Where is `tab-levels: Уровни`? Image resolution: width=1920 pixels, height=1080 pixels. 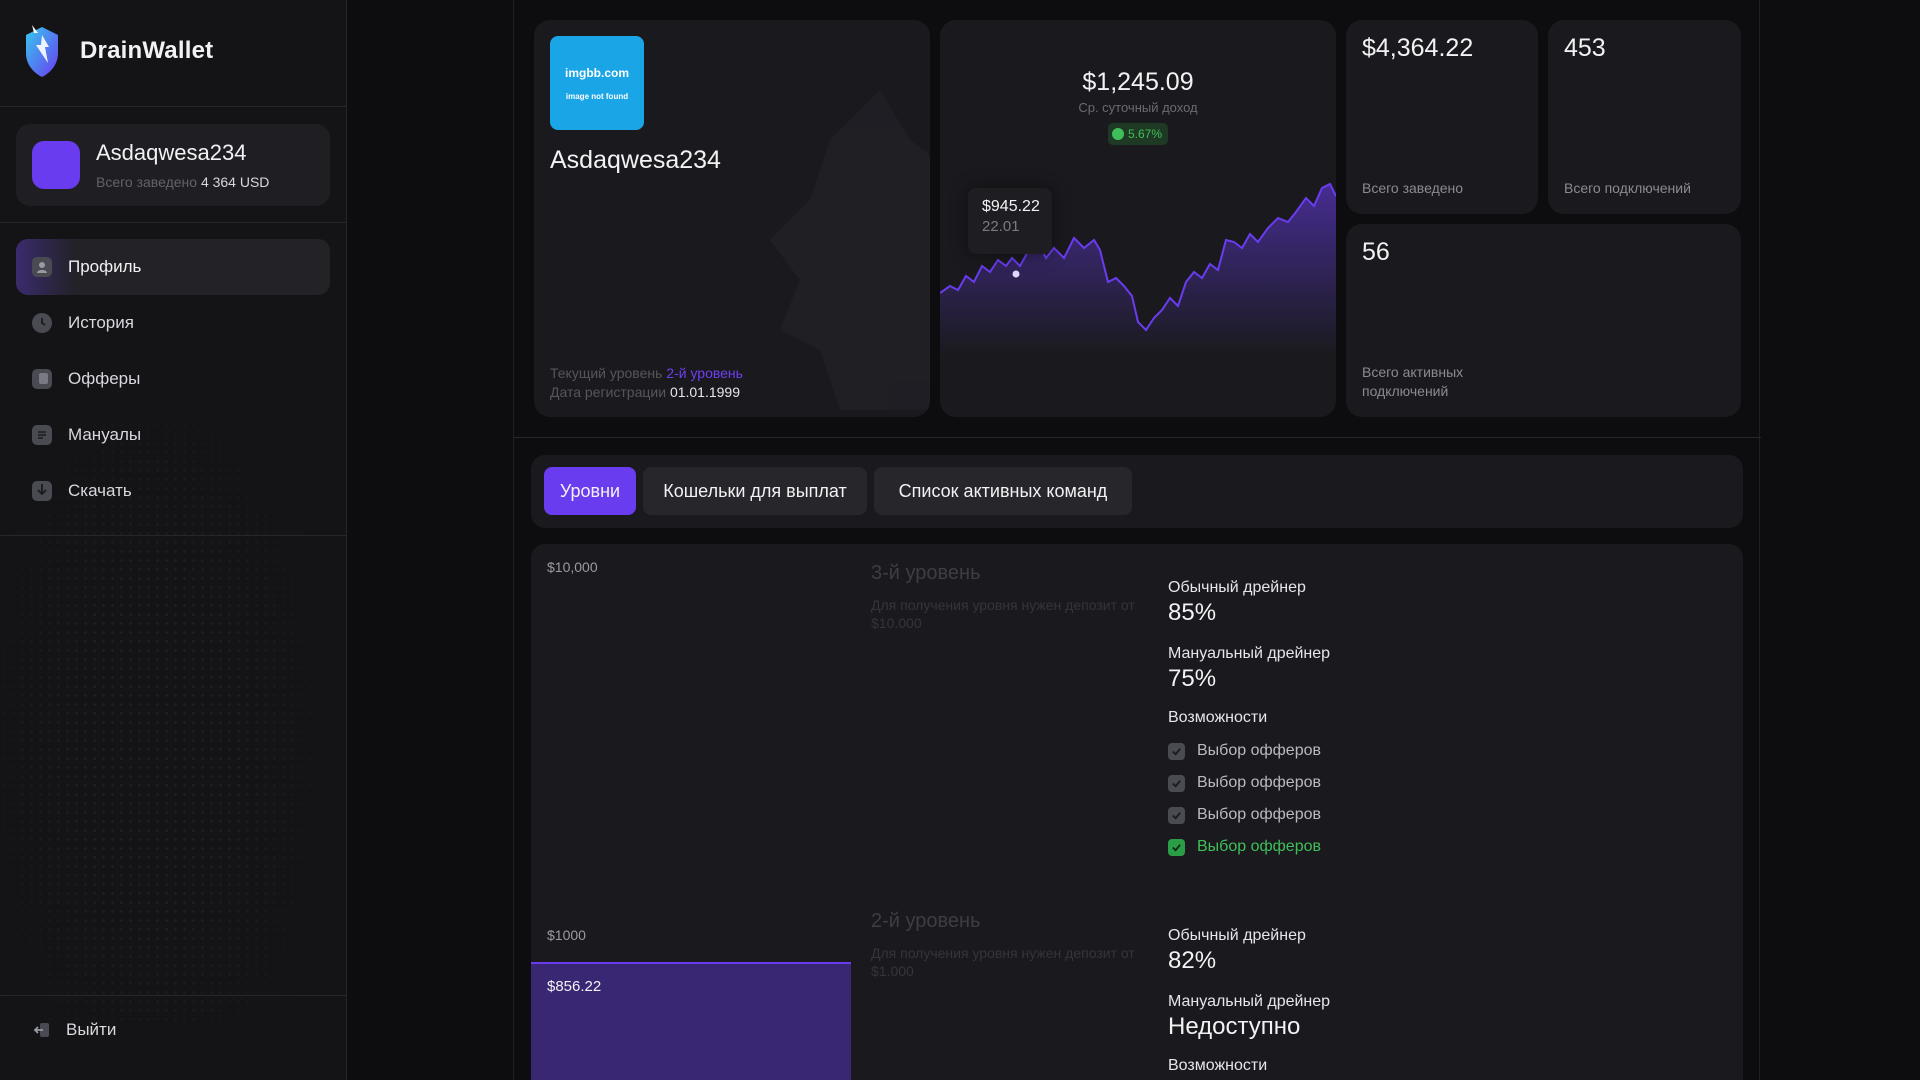
tab-levels: Уровни is located at coordinates (590, 491).